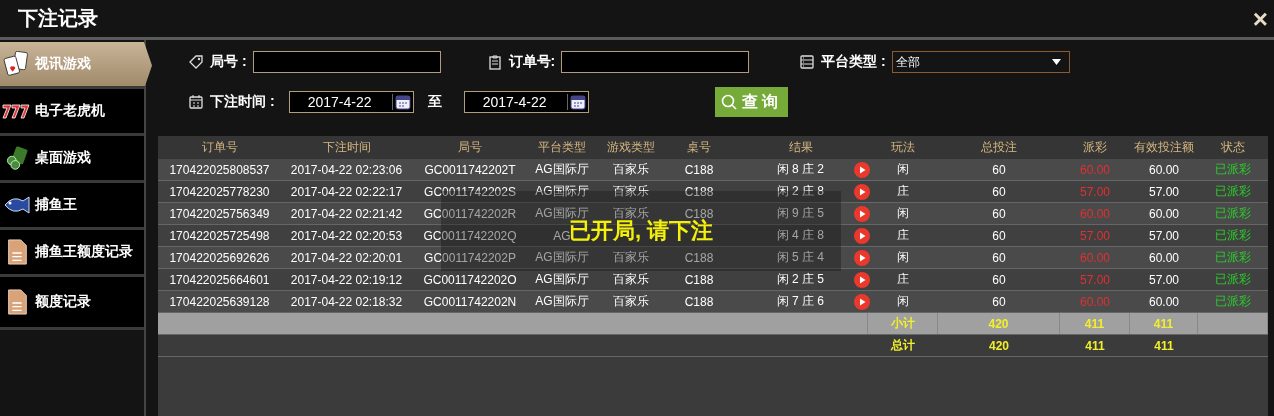 This screenshot has width=1274, height=416. What do you see at coordinates (562, 235) in the screenshot?
I see `table-cell: AG` at bounding box center [562, 235].